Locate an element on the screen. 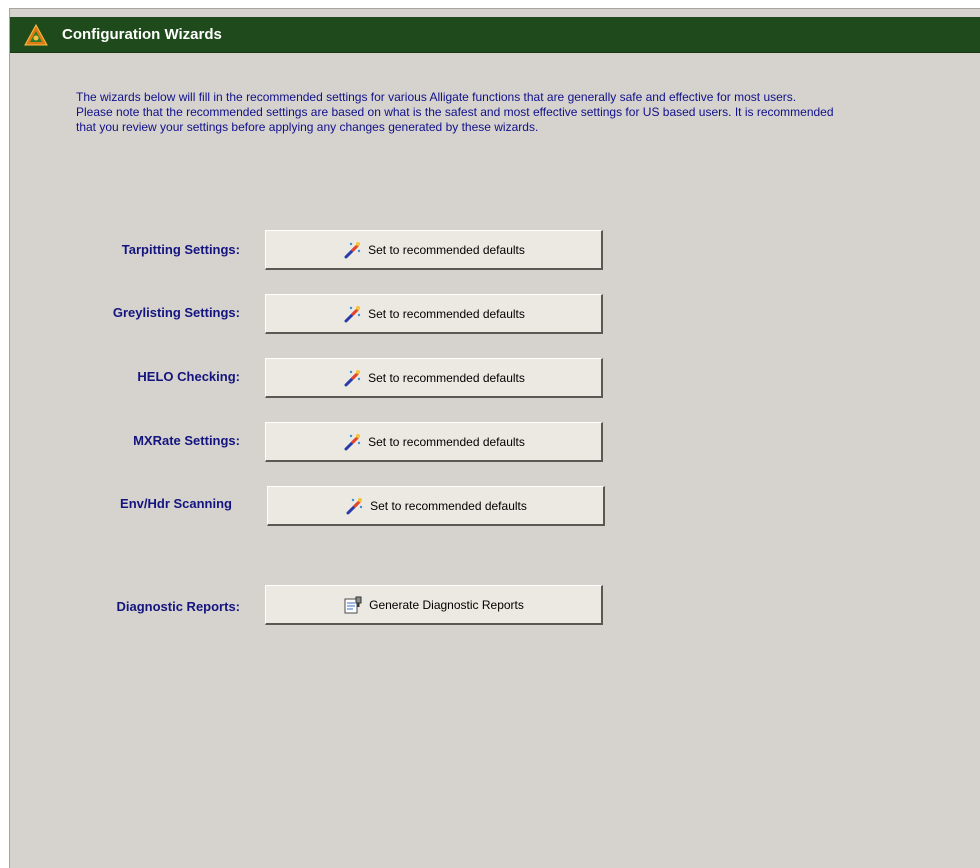 Image resolution: width=980 pixels, height=868 pixels. generate-diagnostic-reports-button-label: Generate Diagnostic Reports is located at coordinates (446, 604).